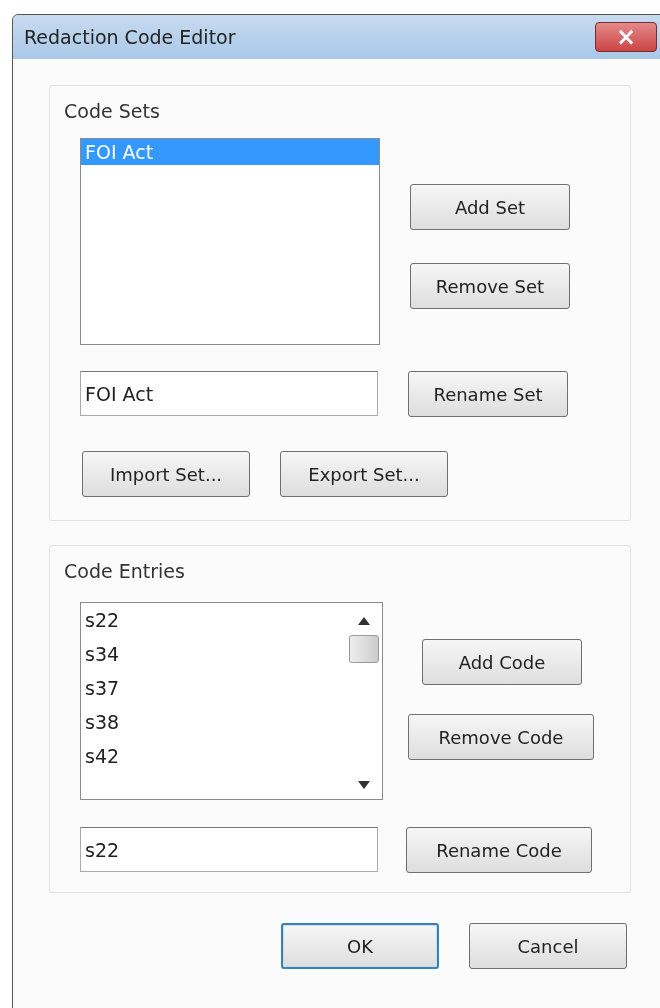  Describe the element at coordinates (229, 849) in the screenshot. I see `name-field: s22` at that location.